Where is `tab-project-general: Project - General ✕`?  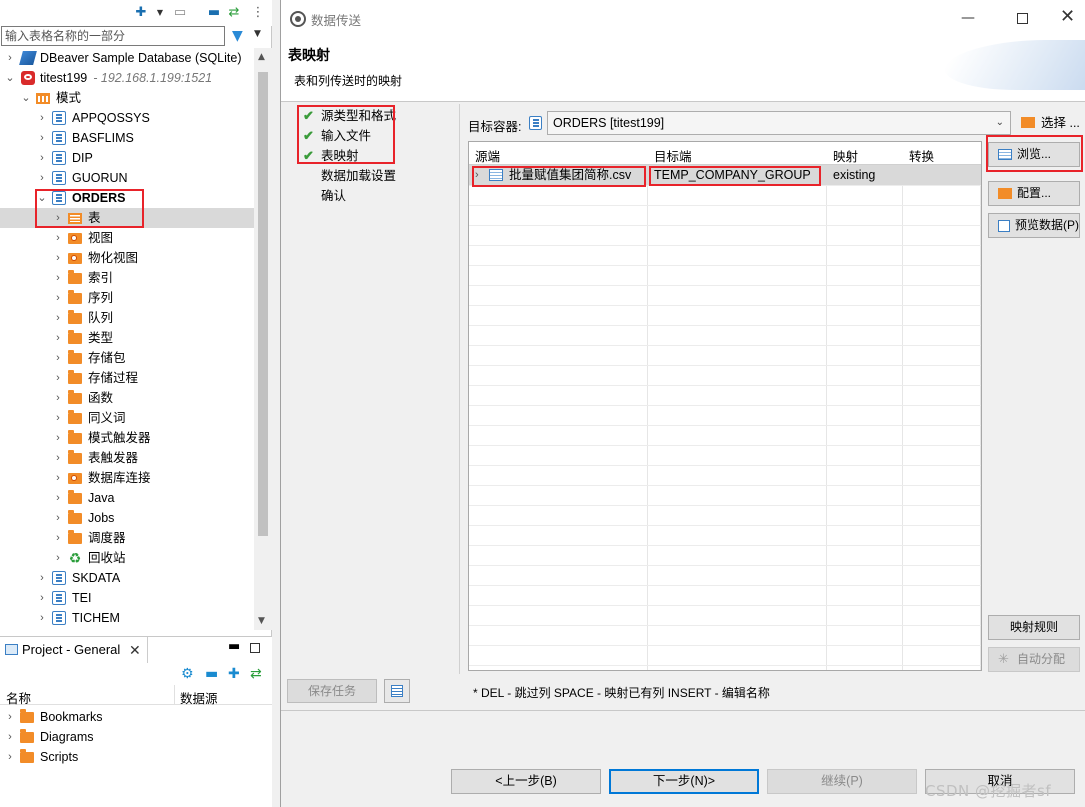
tab-project-general: Project - General ✕ is located at coordinates (74, 650).